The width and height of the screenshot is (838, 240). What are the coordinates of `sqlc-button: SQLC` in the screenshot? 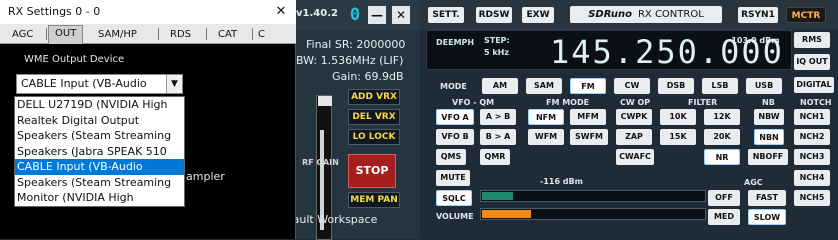 It's located at (454, 198).